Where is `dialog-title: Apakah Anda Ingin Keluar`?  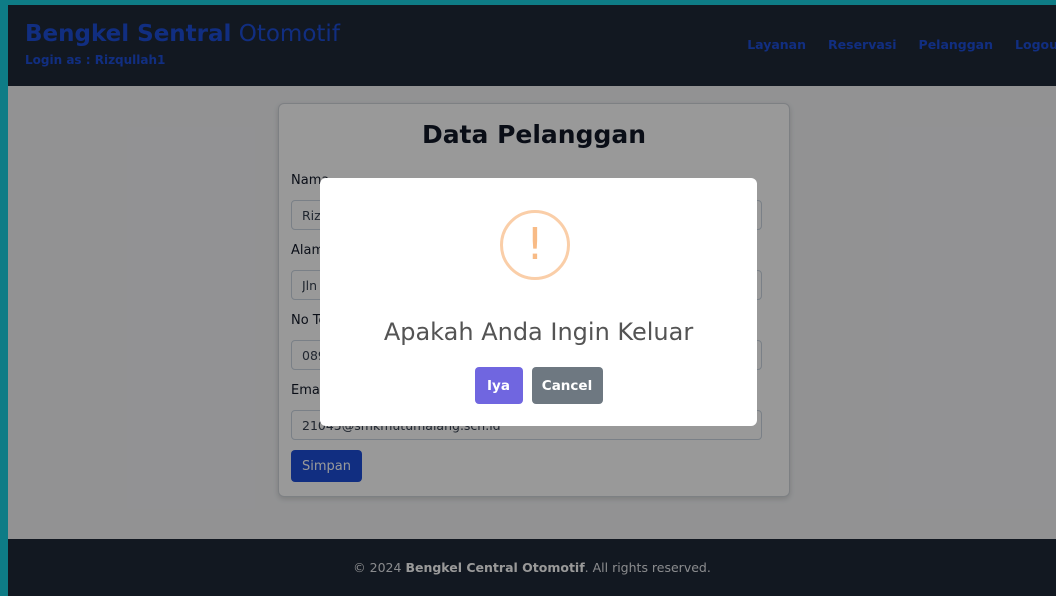 dialog-title: Apakah Anda Ingin Keluar is located at coordinates (538, 332).